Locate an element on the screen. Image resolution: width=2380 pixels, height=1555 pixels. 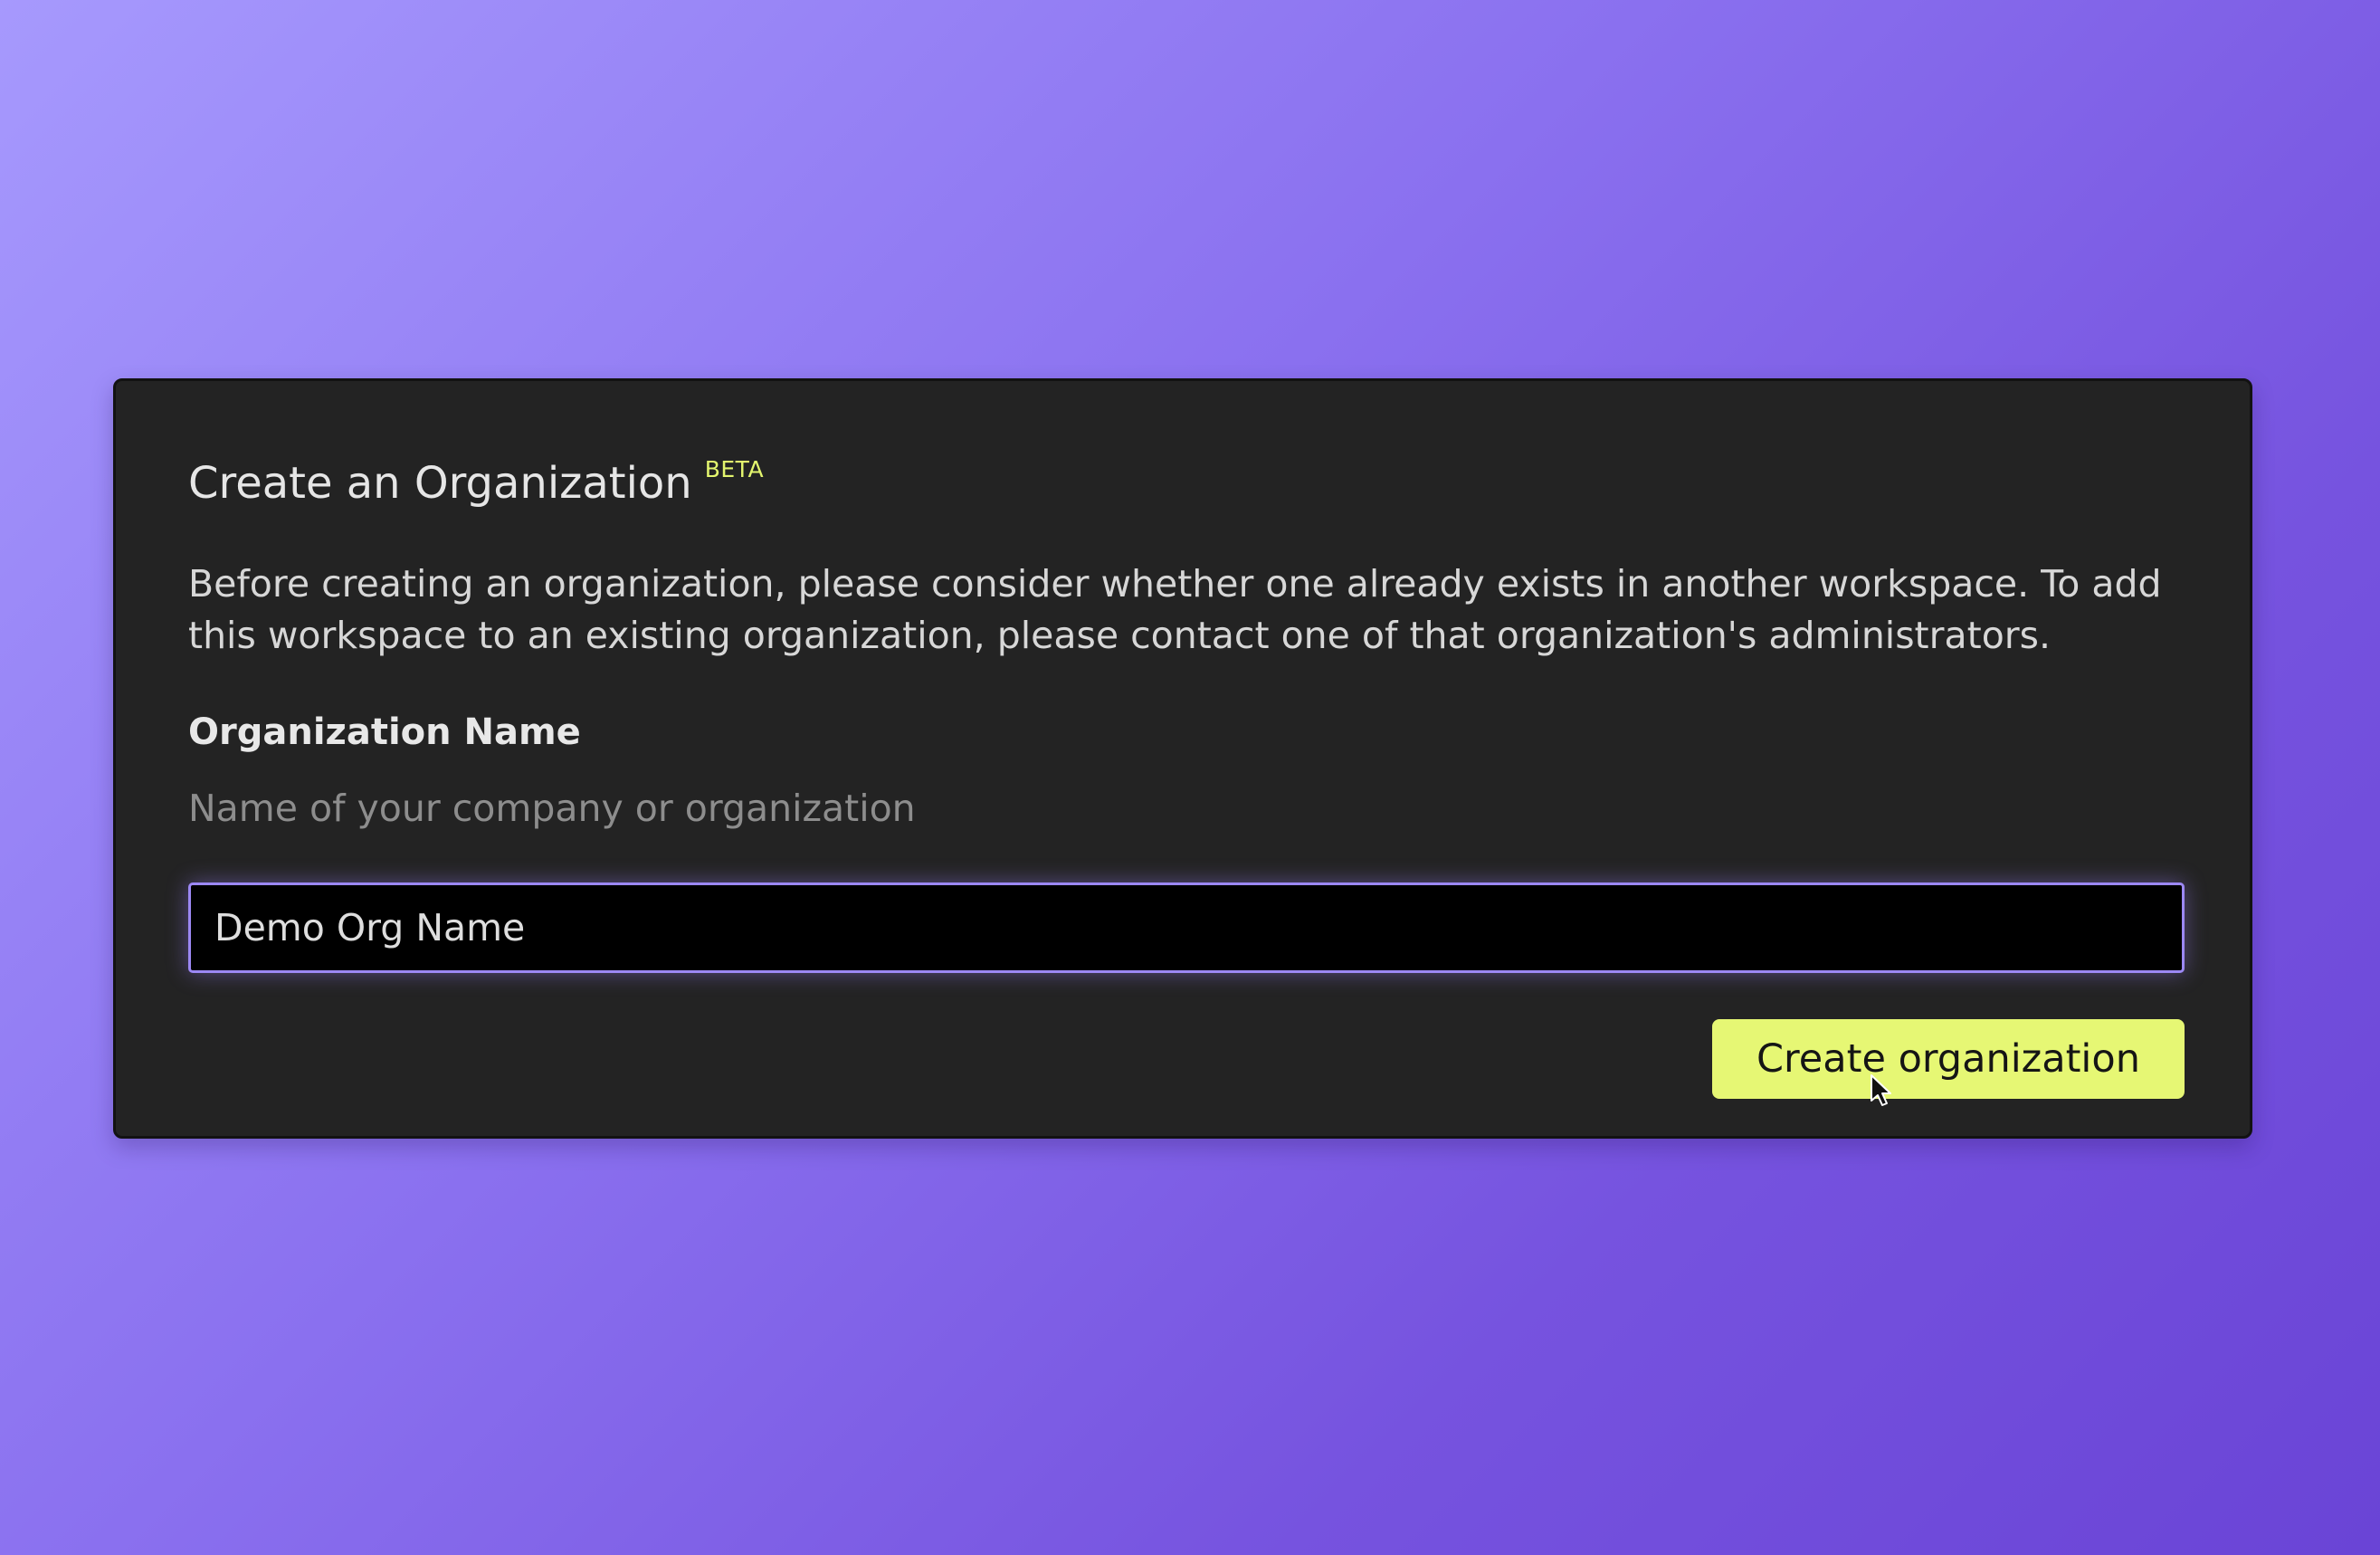
organization-name-label: Organization Name is located at coordinates (384, 732).